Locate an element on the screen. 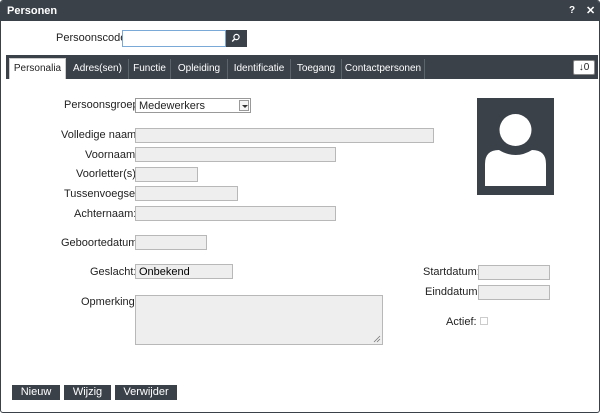 The width and height of the screenshot is (600, 413). tab-opleiding: Opleiding is located at coordinates (199, 69).